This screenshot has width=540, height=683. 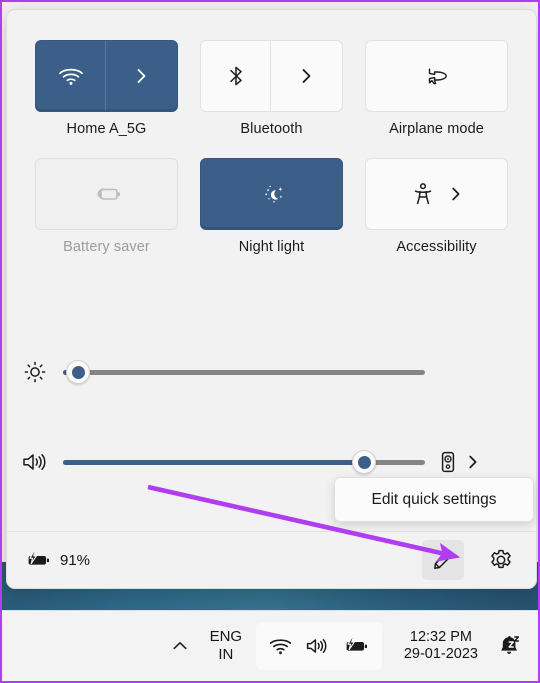 I want to click on brightness-slider-track, so click(x=244, y=372).